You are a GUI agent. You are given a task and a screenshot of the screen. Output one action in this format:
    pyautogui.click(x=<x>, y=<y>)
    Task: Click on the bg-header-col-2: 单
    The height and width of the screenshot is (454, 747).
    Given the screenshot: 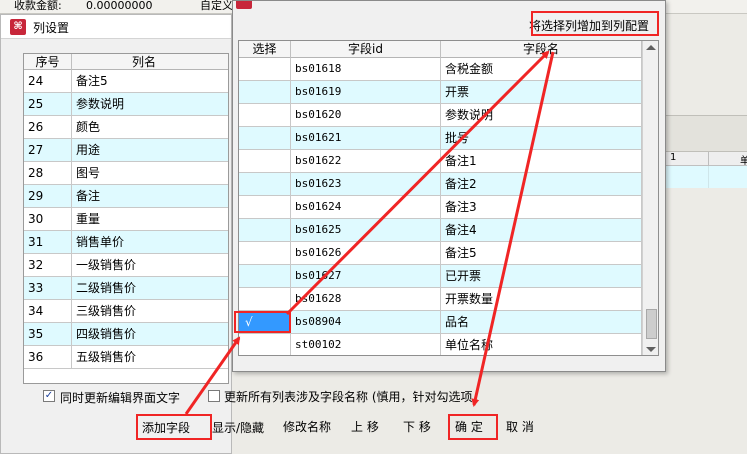 What is the action you would take?
    pyautogui.click(x=743, y=161)
    